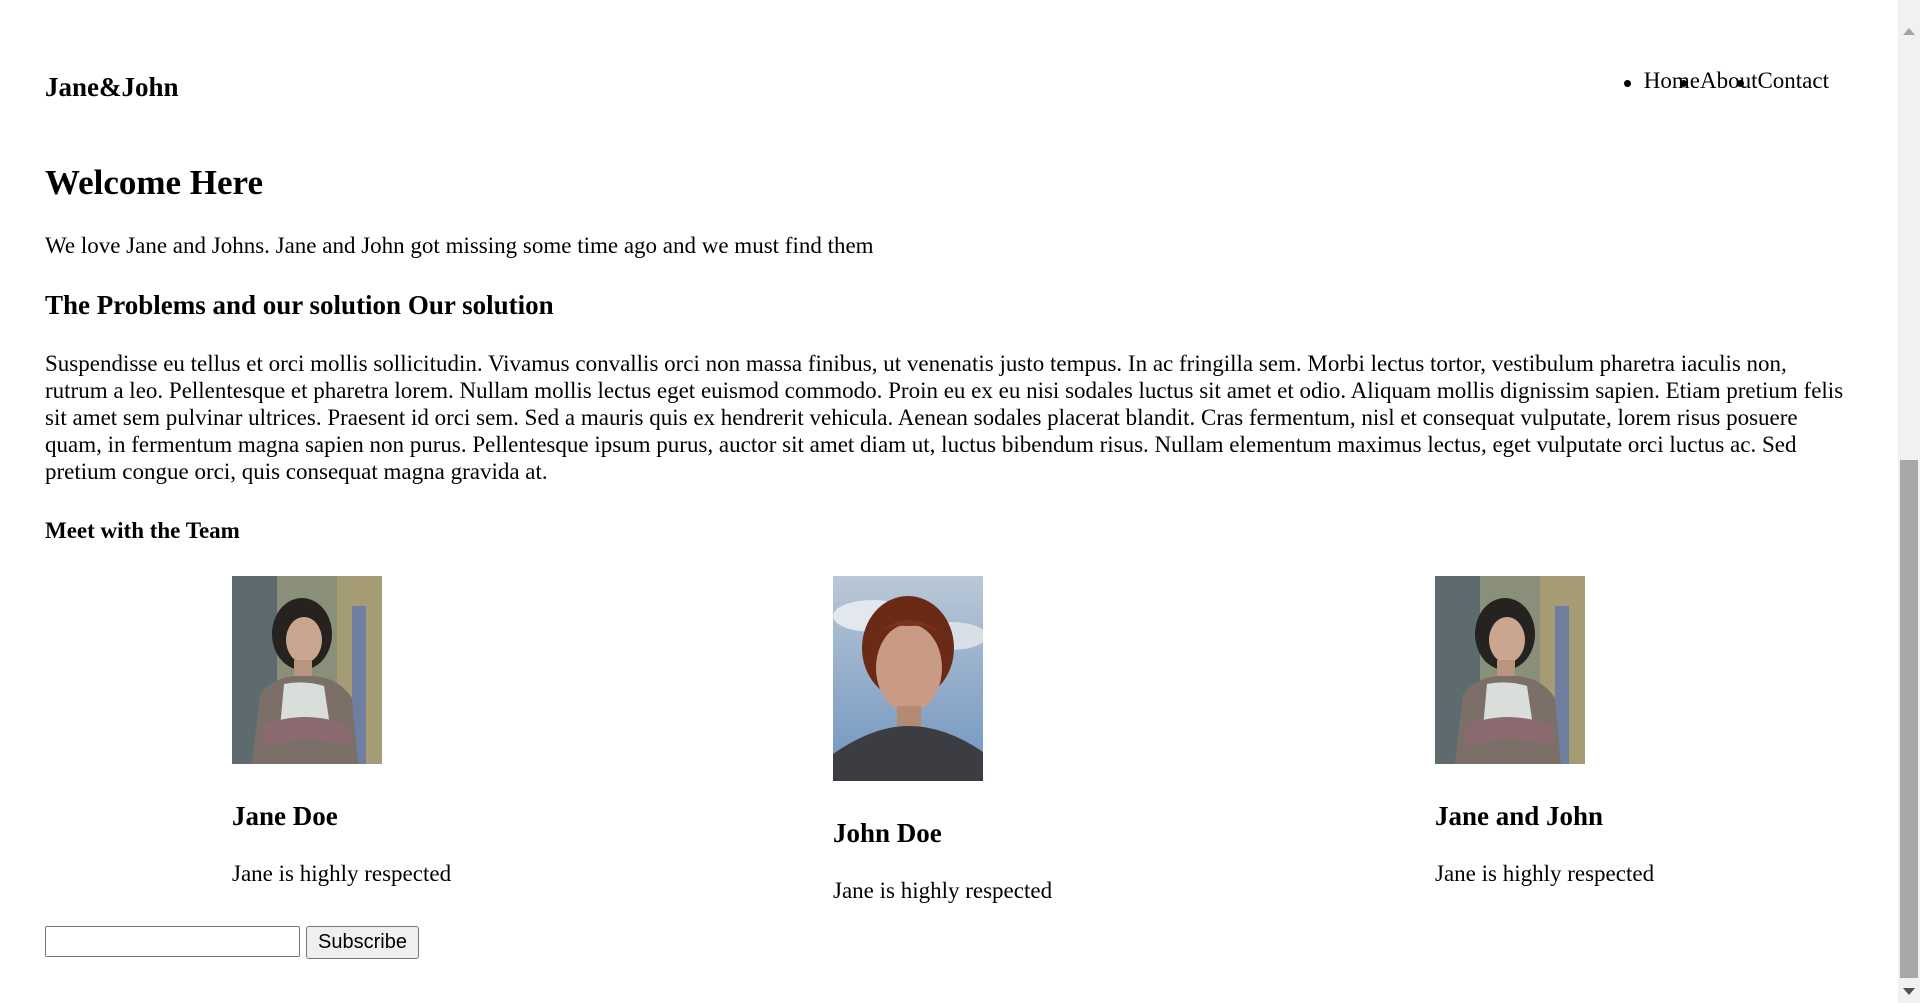 The width and height of the screenshot is (1920, 1003). I want to click on team-member-card: John Doe Jane is highly respected, so click(942, 740).